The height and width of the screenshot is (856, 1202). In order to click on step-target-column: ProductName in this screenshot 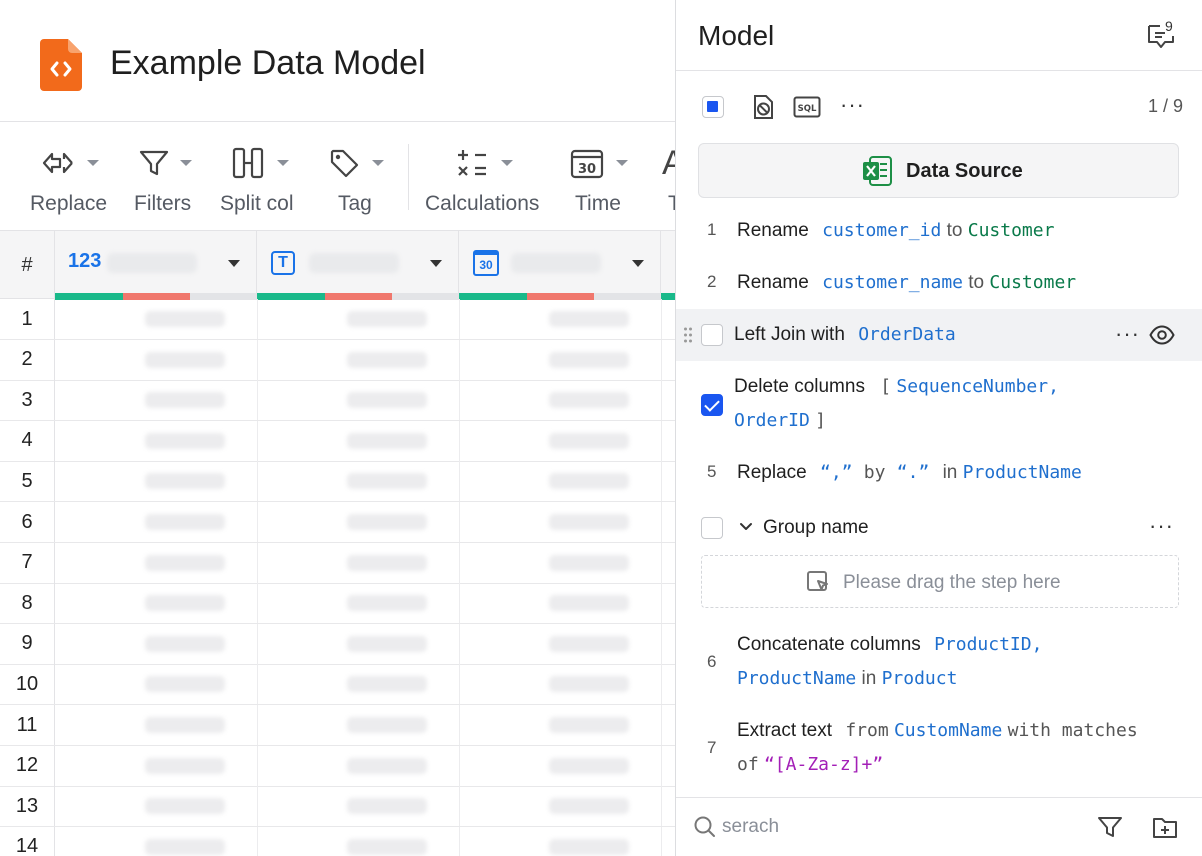, I will do `click(1022, 472)`.